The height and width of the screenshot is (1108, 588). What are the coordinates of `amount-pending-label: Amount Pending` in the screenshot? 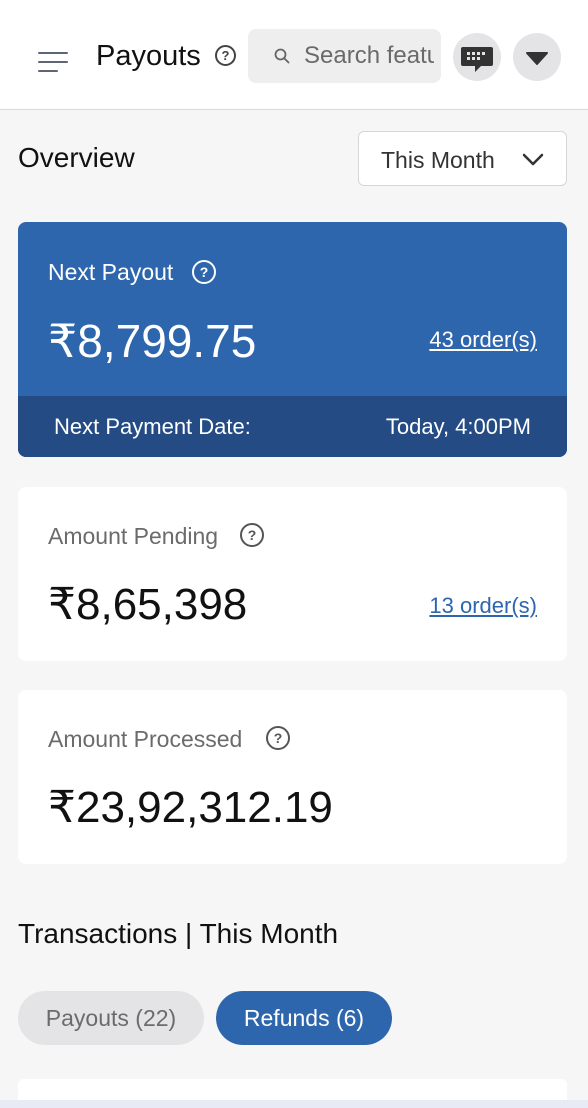 It's located at (133, 536).